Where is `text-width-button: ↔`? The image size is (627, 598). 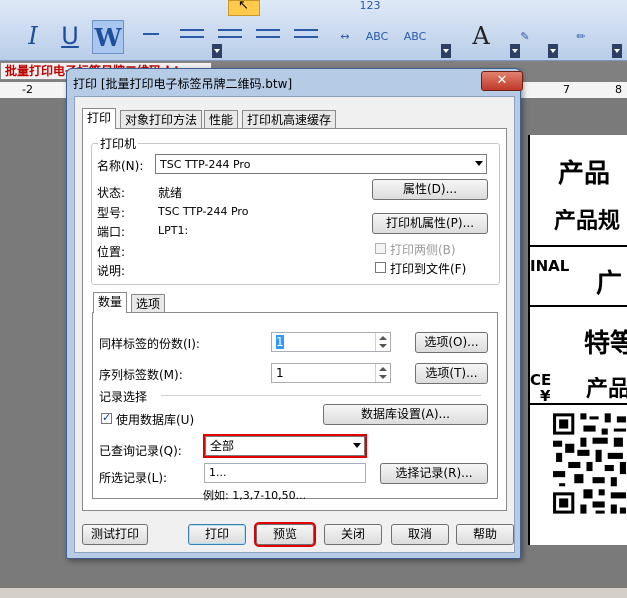
text-width-button: ↔ is located at coordinates (345, 36).